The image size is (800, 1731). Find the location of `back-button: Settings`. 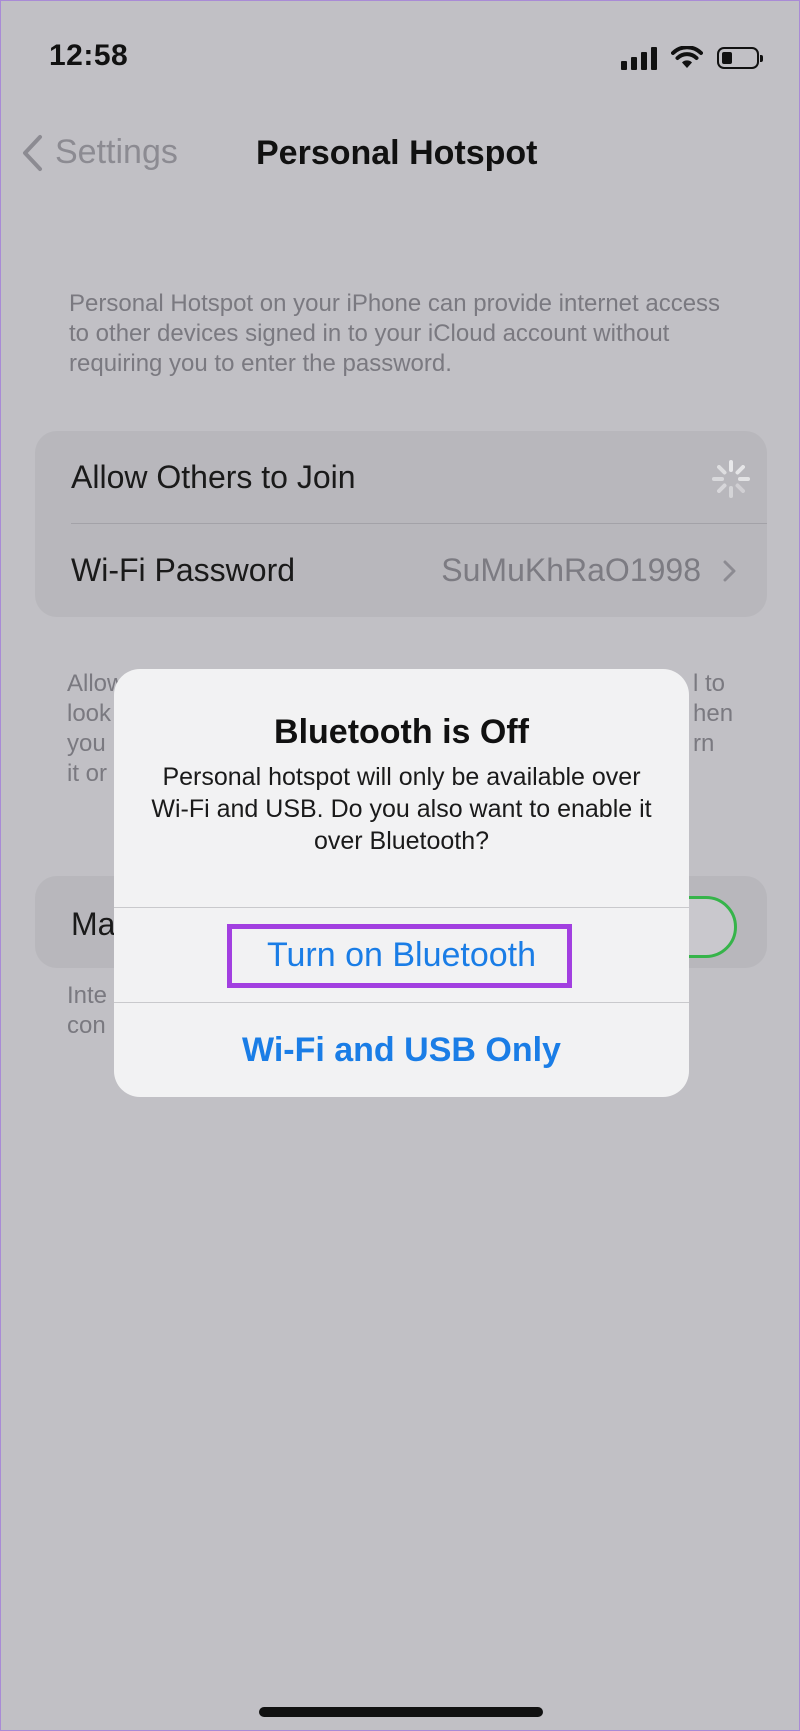

back-button: Settings is located at coordinates (99, 152).